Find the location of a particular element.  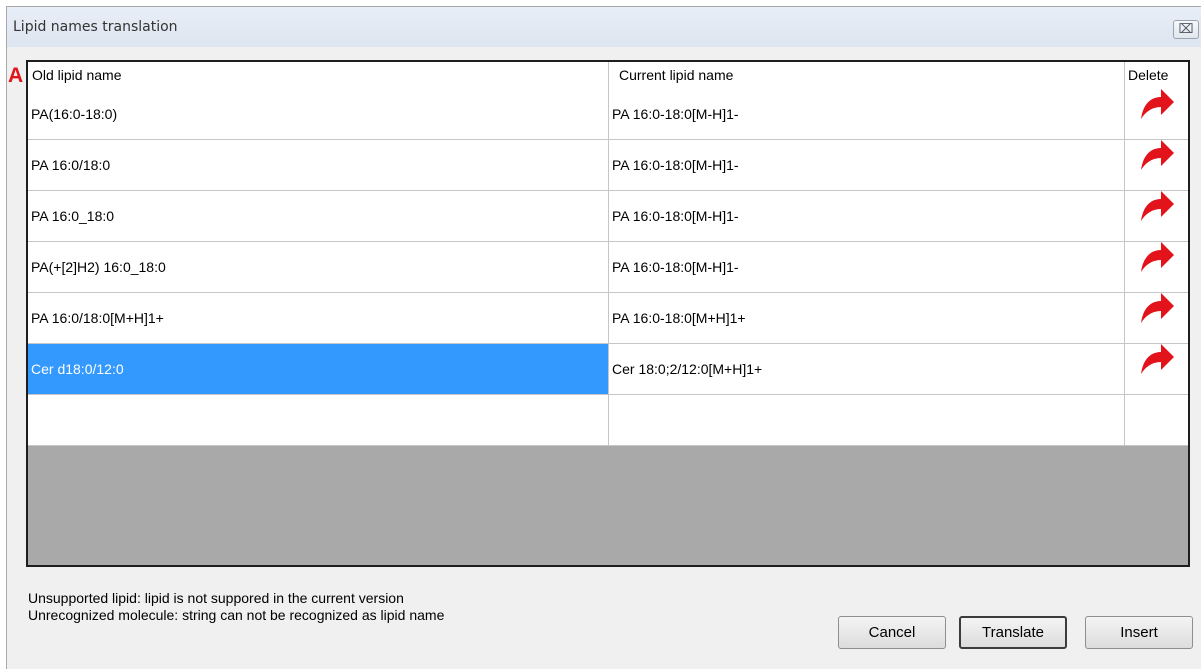

insert-button: Insert is located at coordinates (1139, 632).